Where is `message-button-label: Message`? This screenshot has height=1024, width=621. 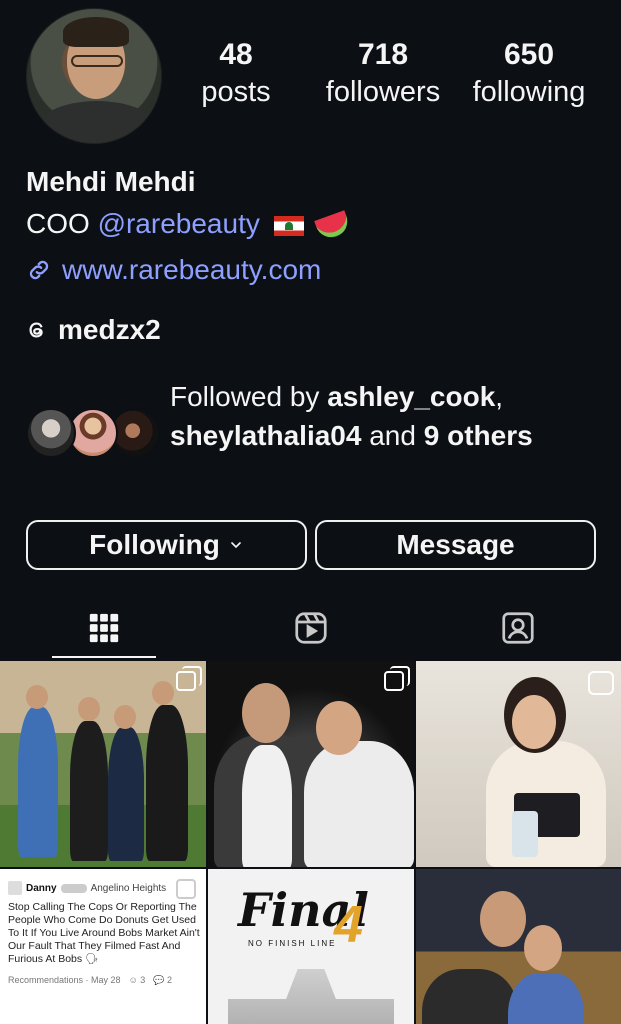
message-button-label: Message is located at coordinates (455, 544).